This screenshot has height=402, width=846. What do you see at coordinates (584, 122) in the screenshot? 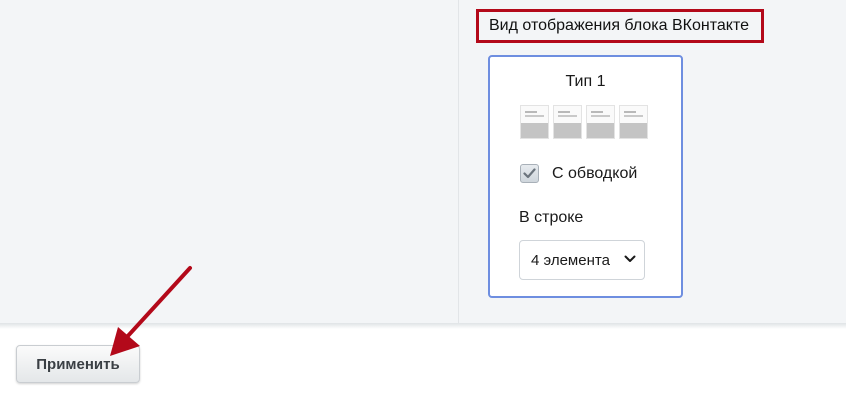
I see `layout-preview` at bounding box center [584, 122].